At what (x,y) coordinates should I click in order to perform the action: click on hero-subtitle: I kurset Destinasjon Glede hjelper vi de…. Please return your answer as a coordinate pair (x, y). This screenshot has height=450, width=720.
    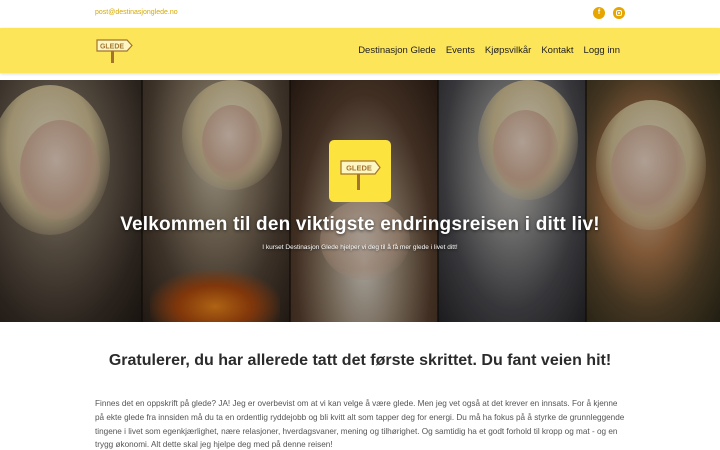
    Looking at the image, I should click on (360, 247).